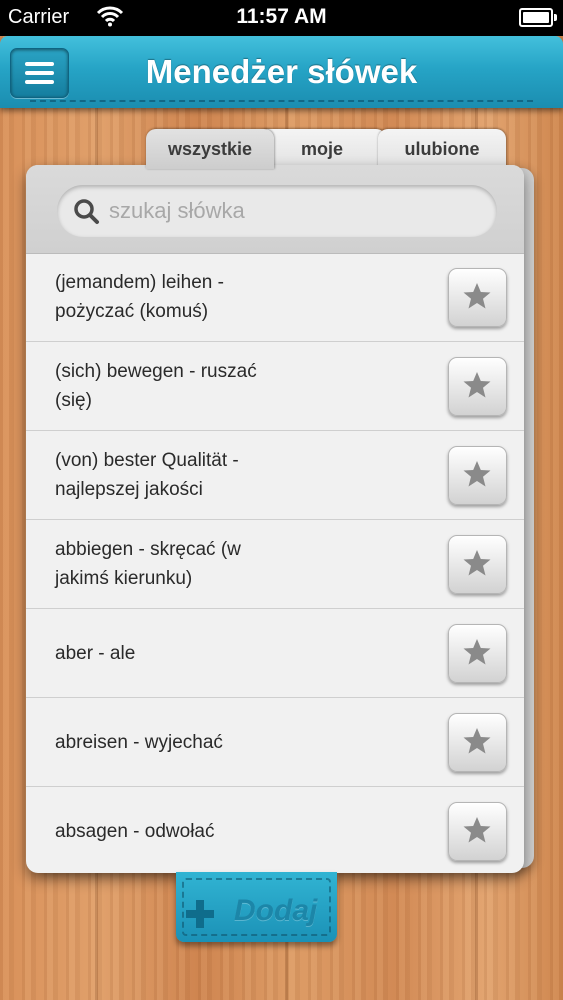  I want to click on word-entry-line: absagen - odwołać, so click(135, 831).